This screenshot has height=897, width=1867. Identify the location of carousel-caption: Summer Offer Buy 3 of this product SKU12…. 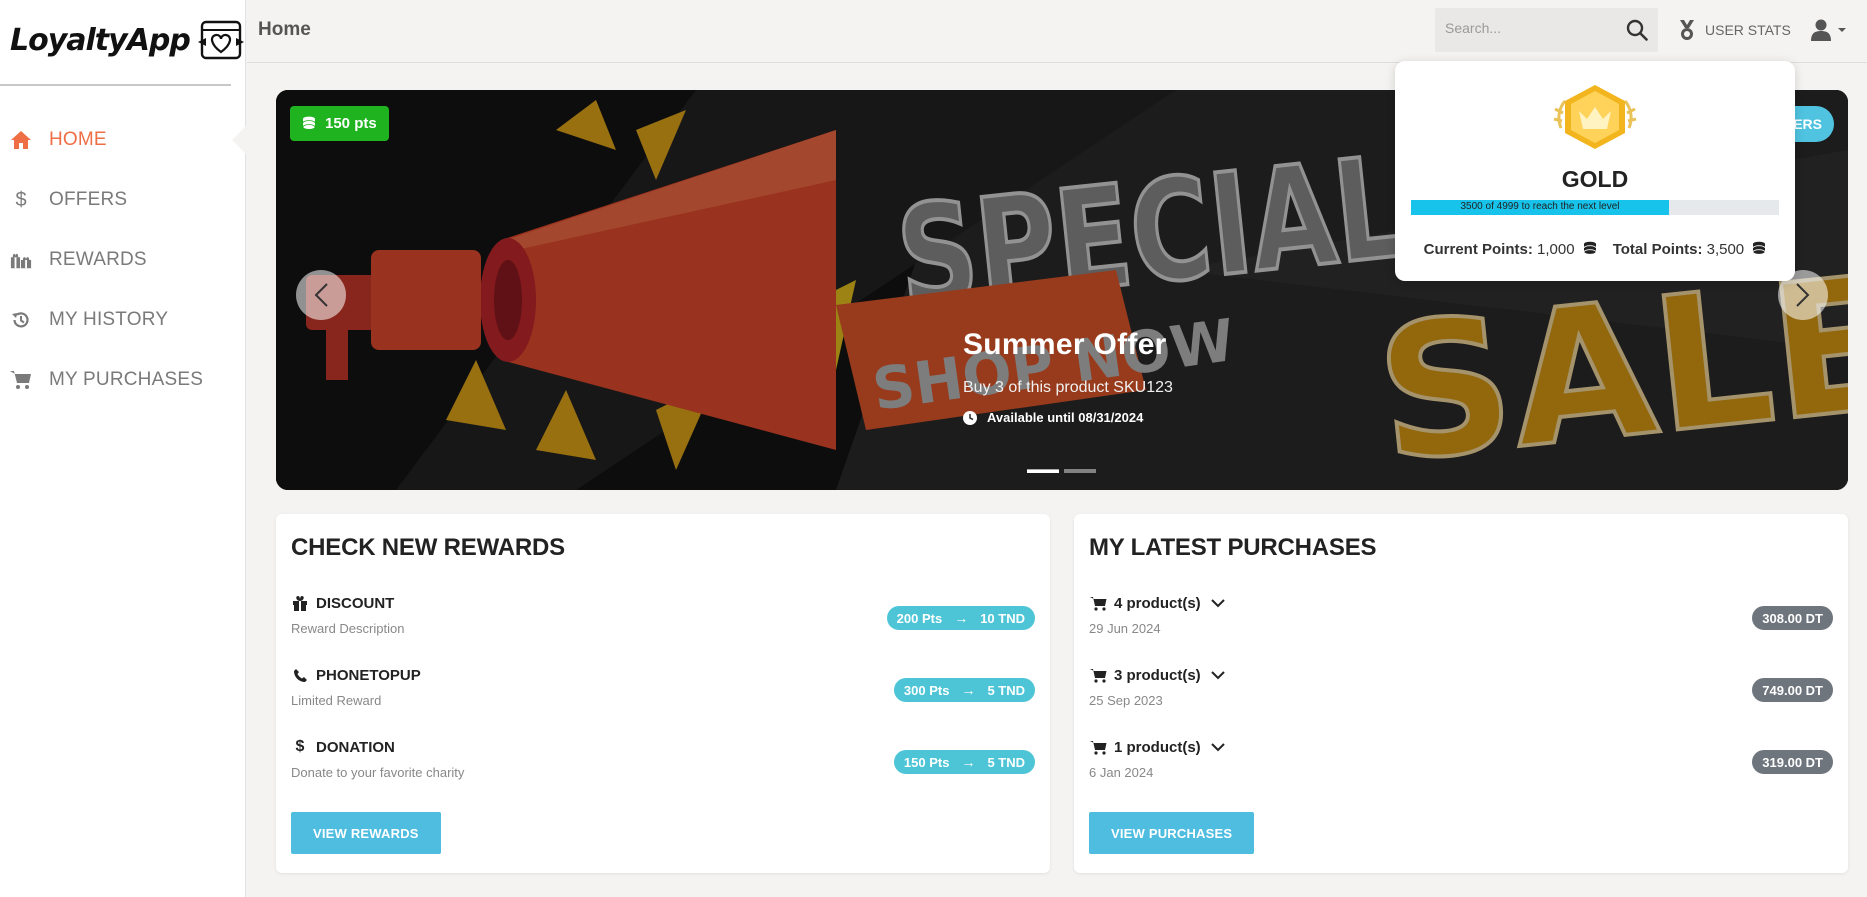
(1068, 376).